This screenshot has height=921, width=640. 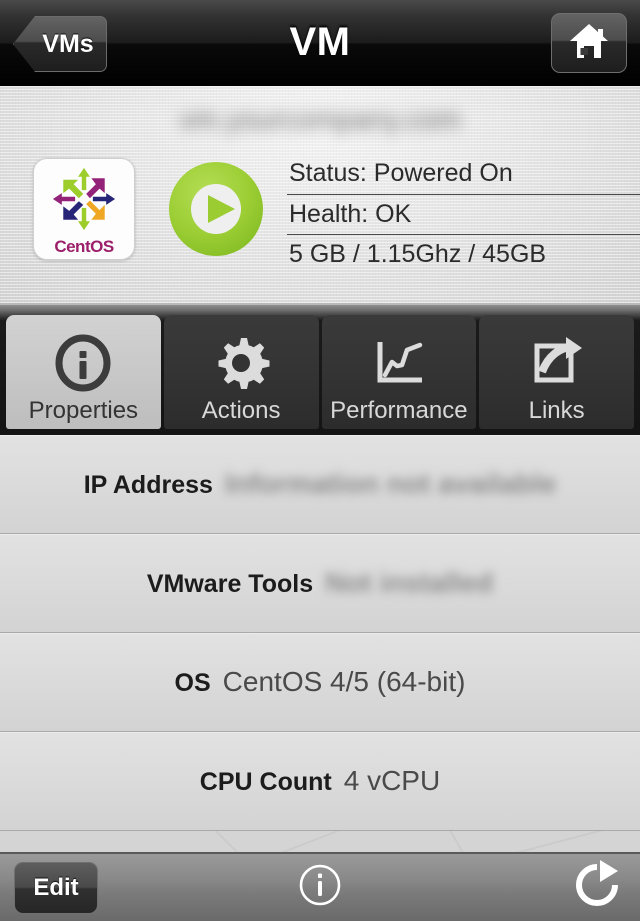 I want to click on tab-properties: Properties, so click(x=83, y=372).